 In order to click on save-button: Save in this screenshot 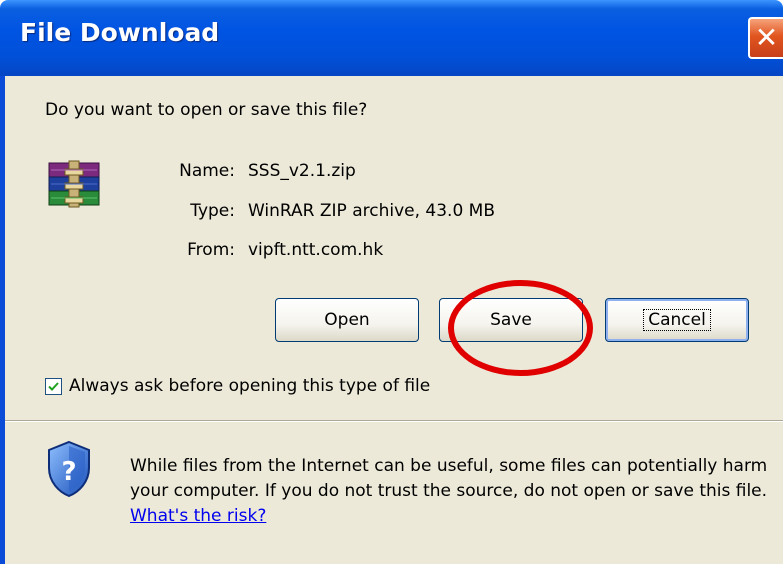, I will do `click(511, 320)`.